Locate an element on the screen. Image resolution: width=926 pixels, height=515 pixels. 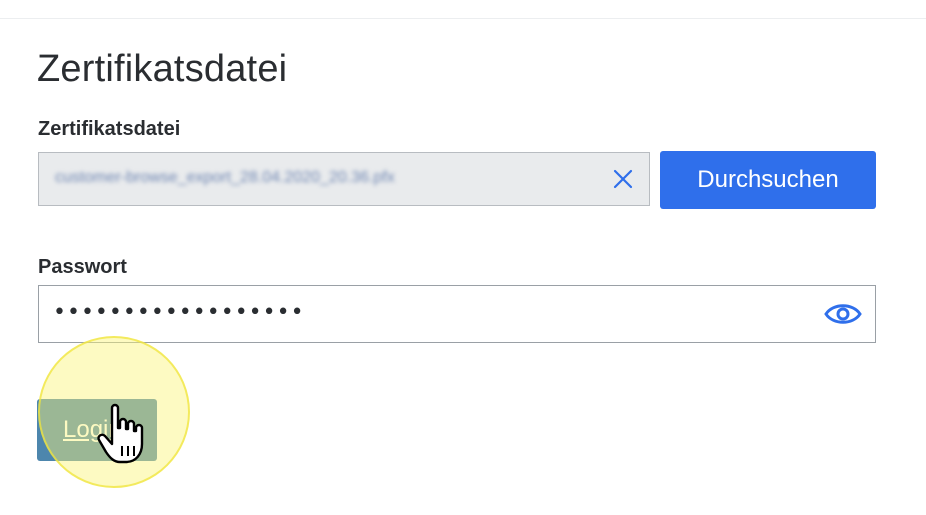
login-button: Login is located at coordinates (97, 430).